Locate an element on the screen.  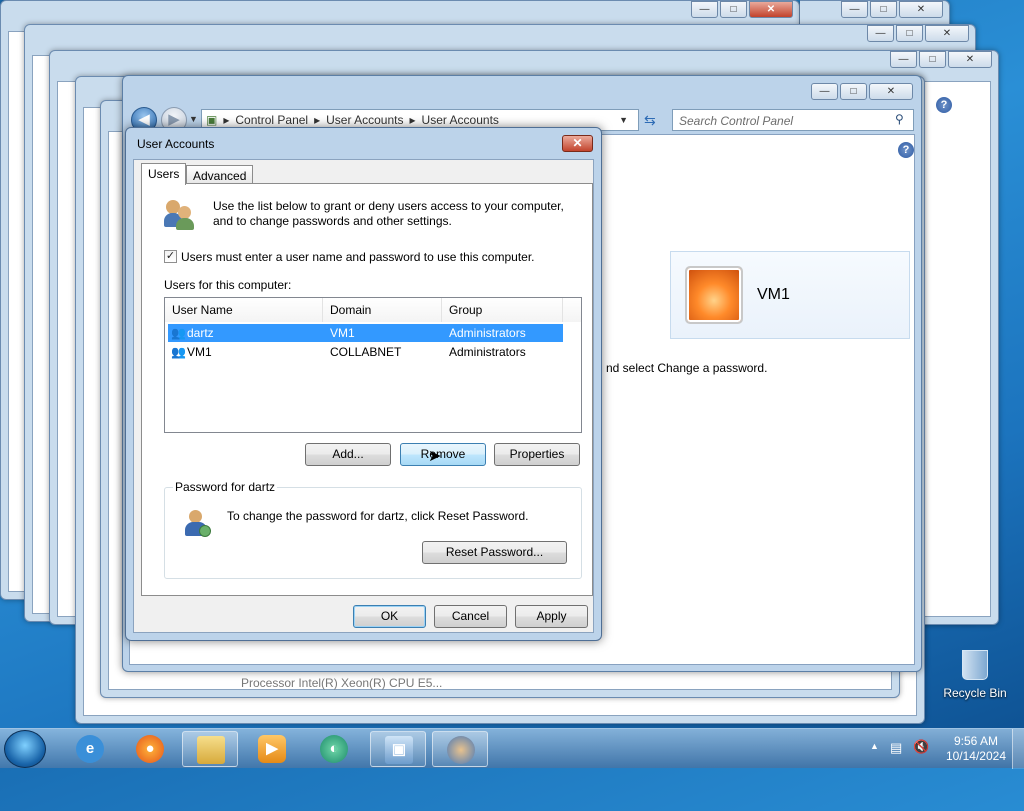
taskbar-media-player: ▶ is located at coordinates (272, 749).